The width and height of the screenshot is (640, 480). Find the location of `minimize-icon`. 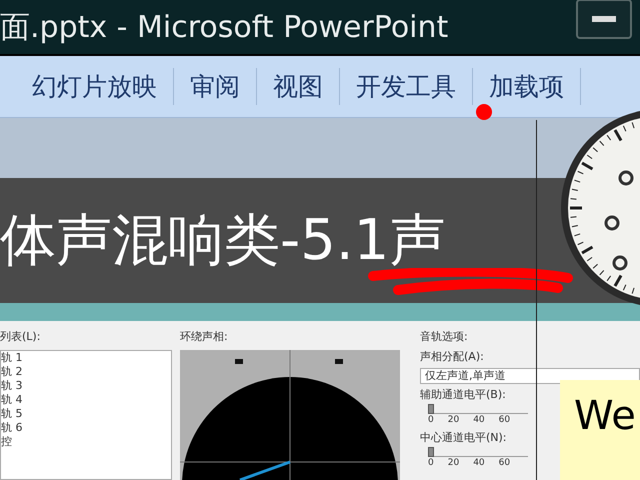

minimize-icon is located at coordinates (604, 19).